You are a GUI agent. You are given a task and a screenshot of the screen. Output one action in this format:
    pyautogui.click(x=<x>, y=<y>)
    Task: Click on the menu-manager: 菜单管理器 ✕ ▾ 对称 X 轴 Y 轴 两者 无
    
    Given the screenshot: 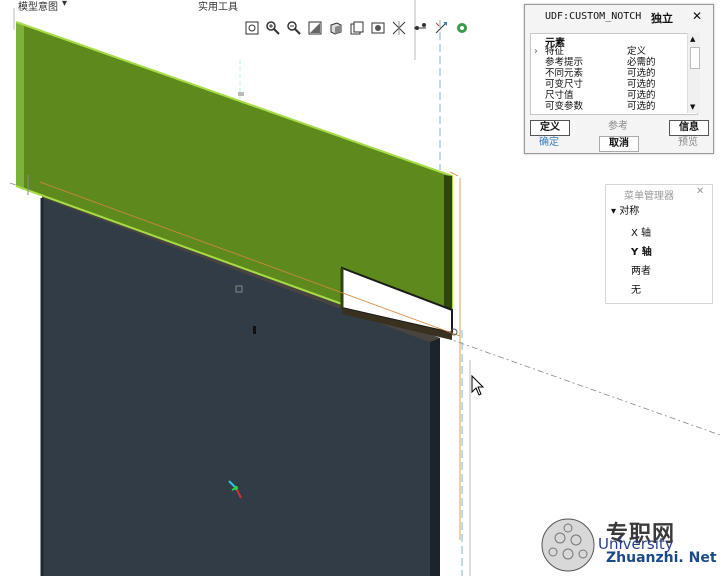 What is the action you would take?
    pyautogui.click(x=659, y=244)
    